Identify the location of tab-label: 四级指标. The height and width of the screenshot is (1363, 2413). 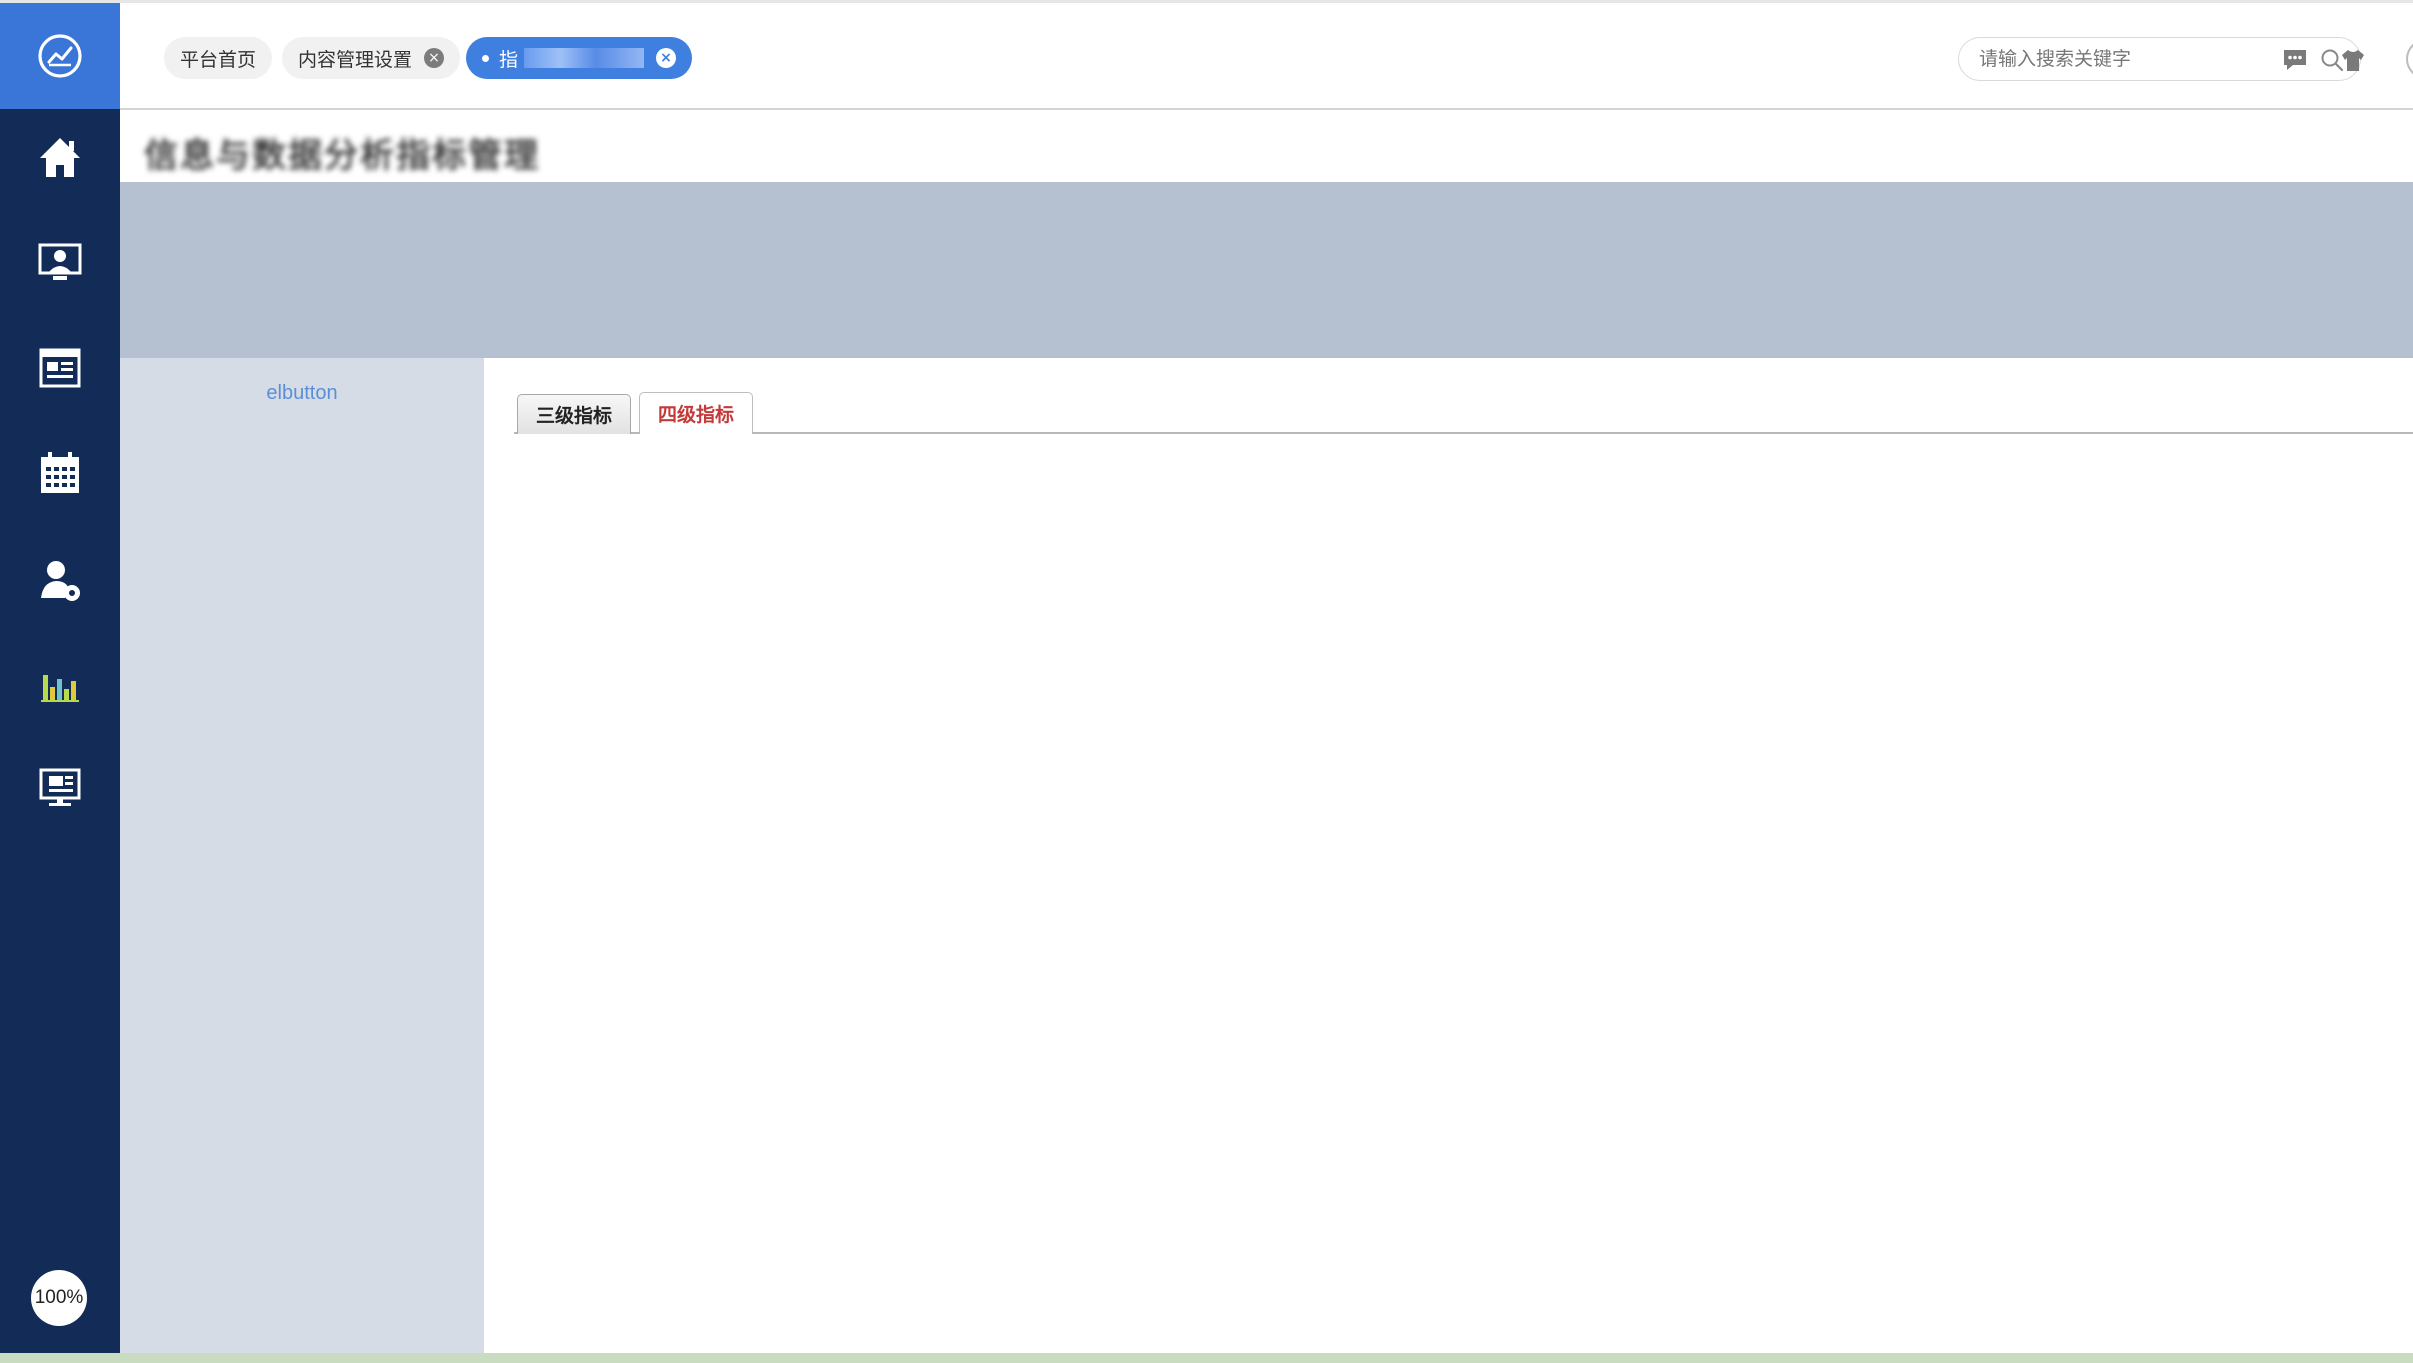
(696, 415).